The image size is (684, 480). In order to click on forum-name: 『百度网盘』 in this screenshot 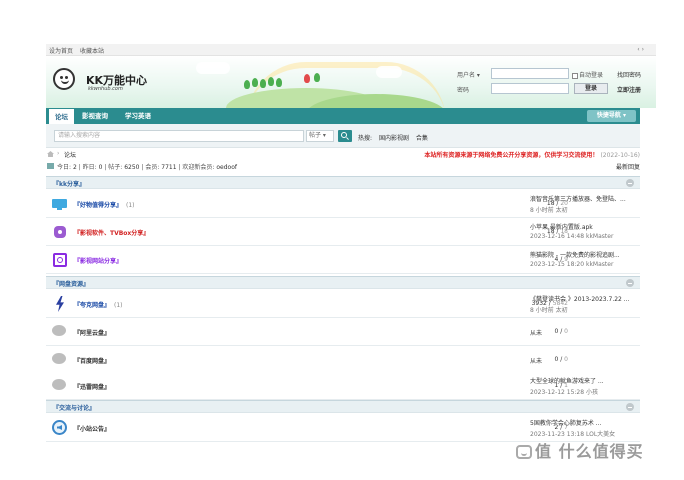, I will do `click(92, 360)`.